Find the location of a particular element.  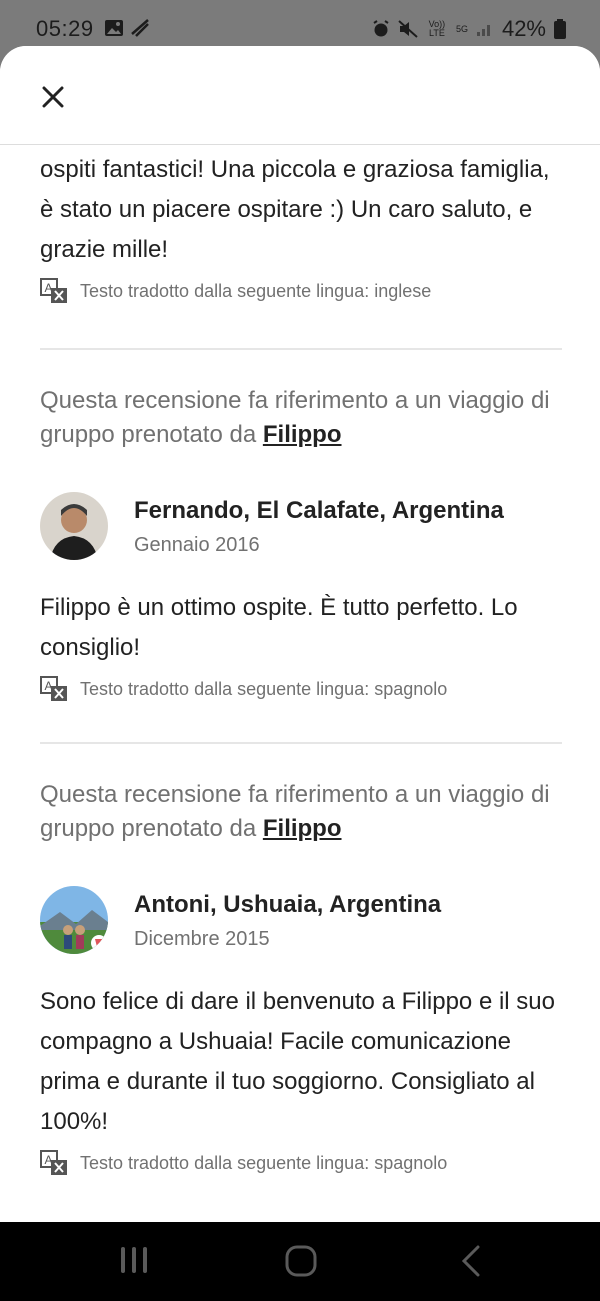

avatar-photo is located at coordinates (74, 526).